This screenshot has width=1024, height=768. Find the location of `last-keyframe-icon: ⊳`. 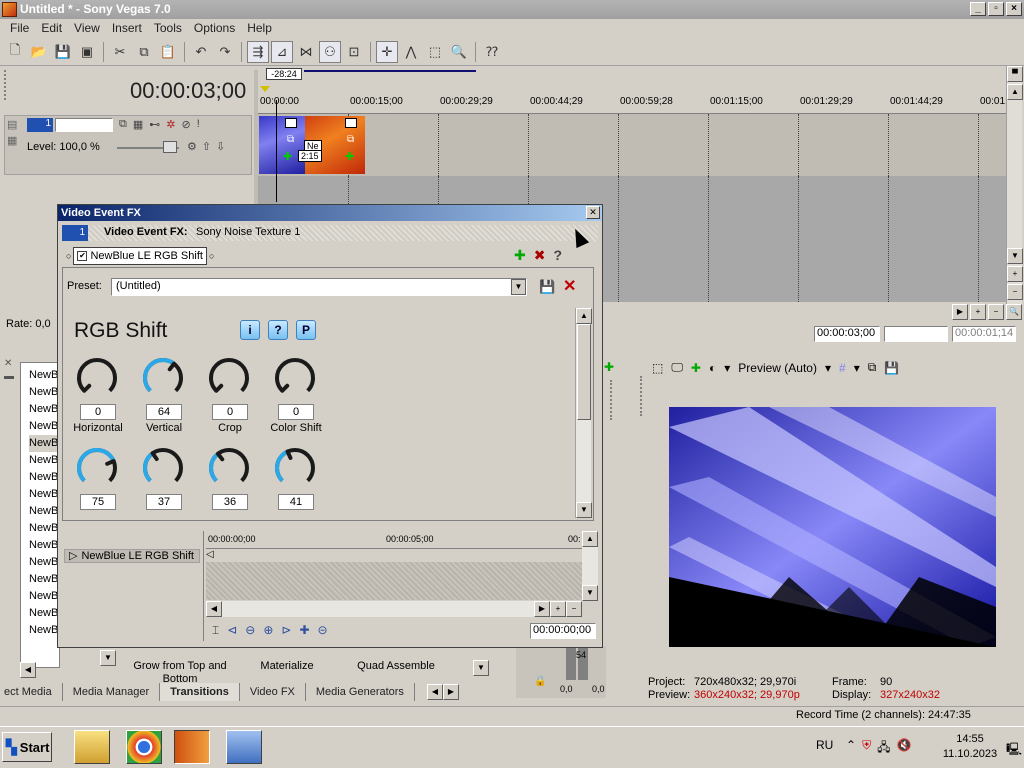

last-keyframe-icon: ⊳ is located at coordinates (286, 630).